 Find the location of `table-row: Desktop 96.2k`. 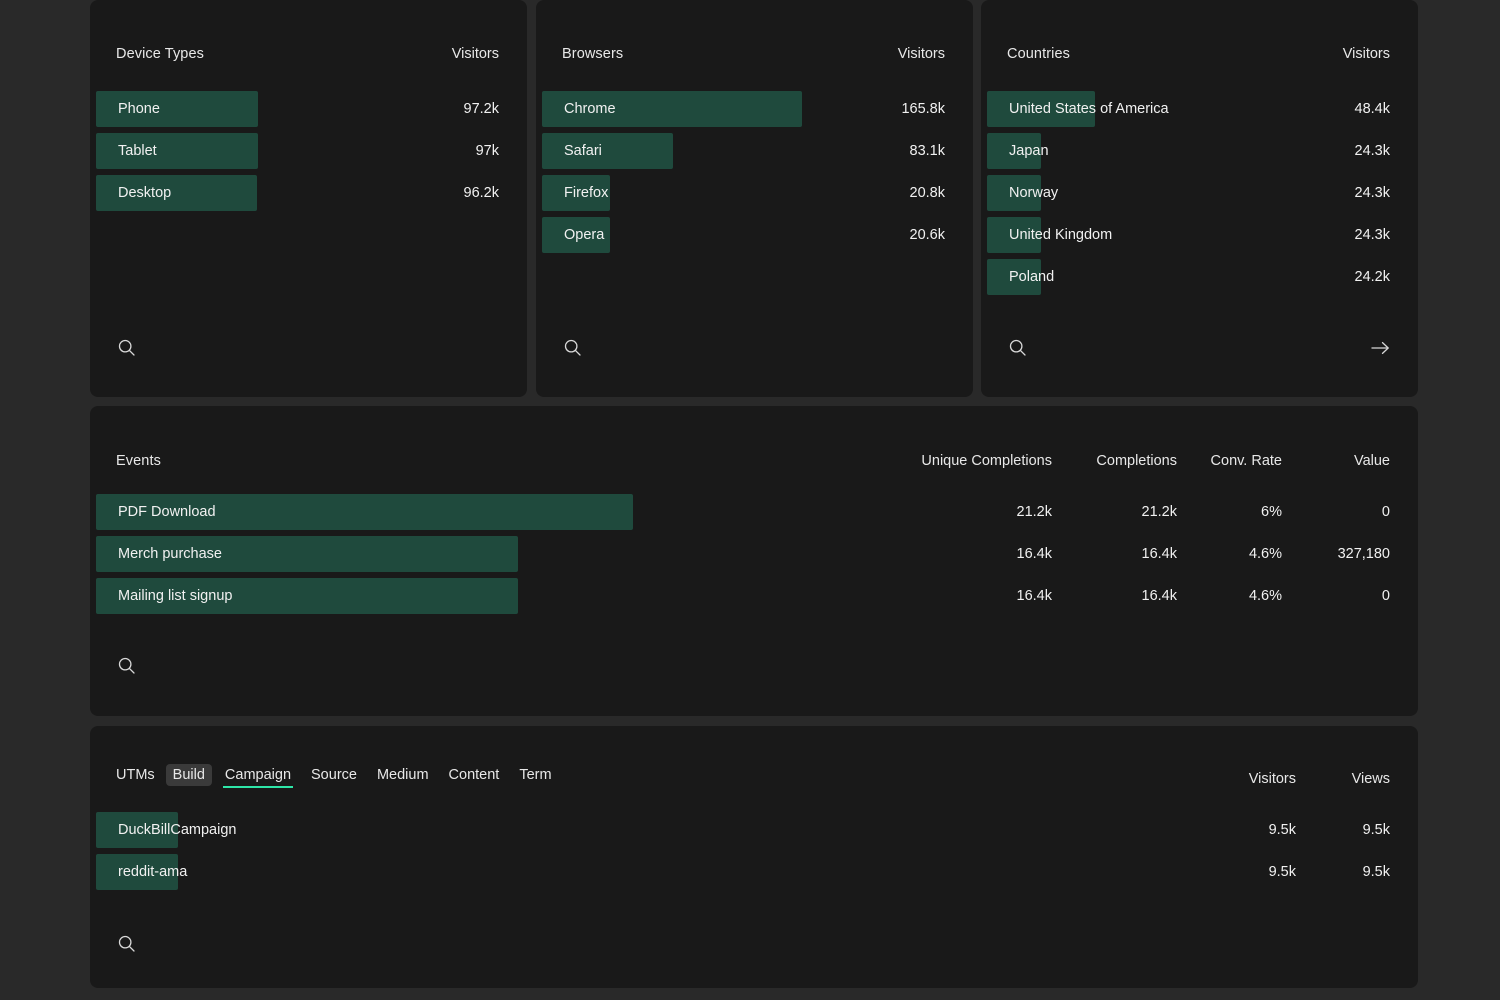

table-row: Desktop 96.2k is located at coordinates (297, 193).